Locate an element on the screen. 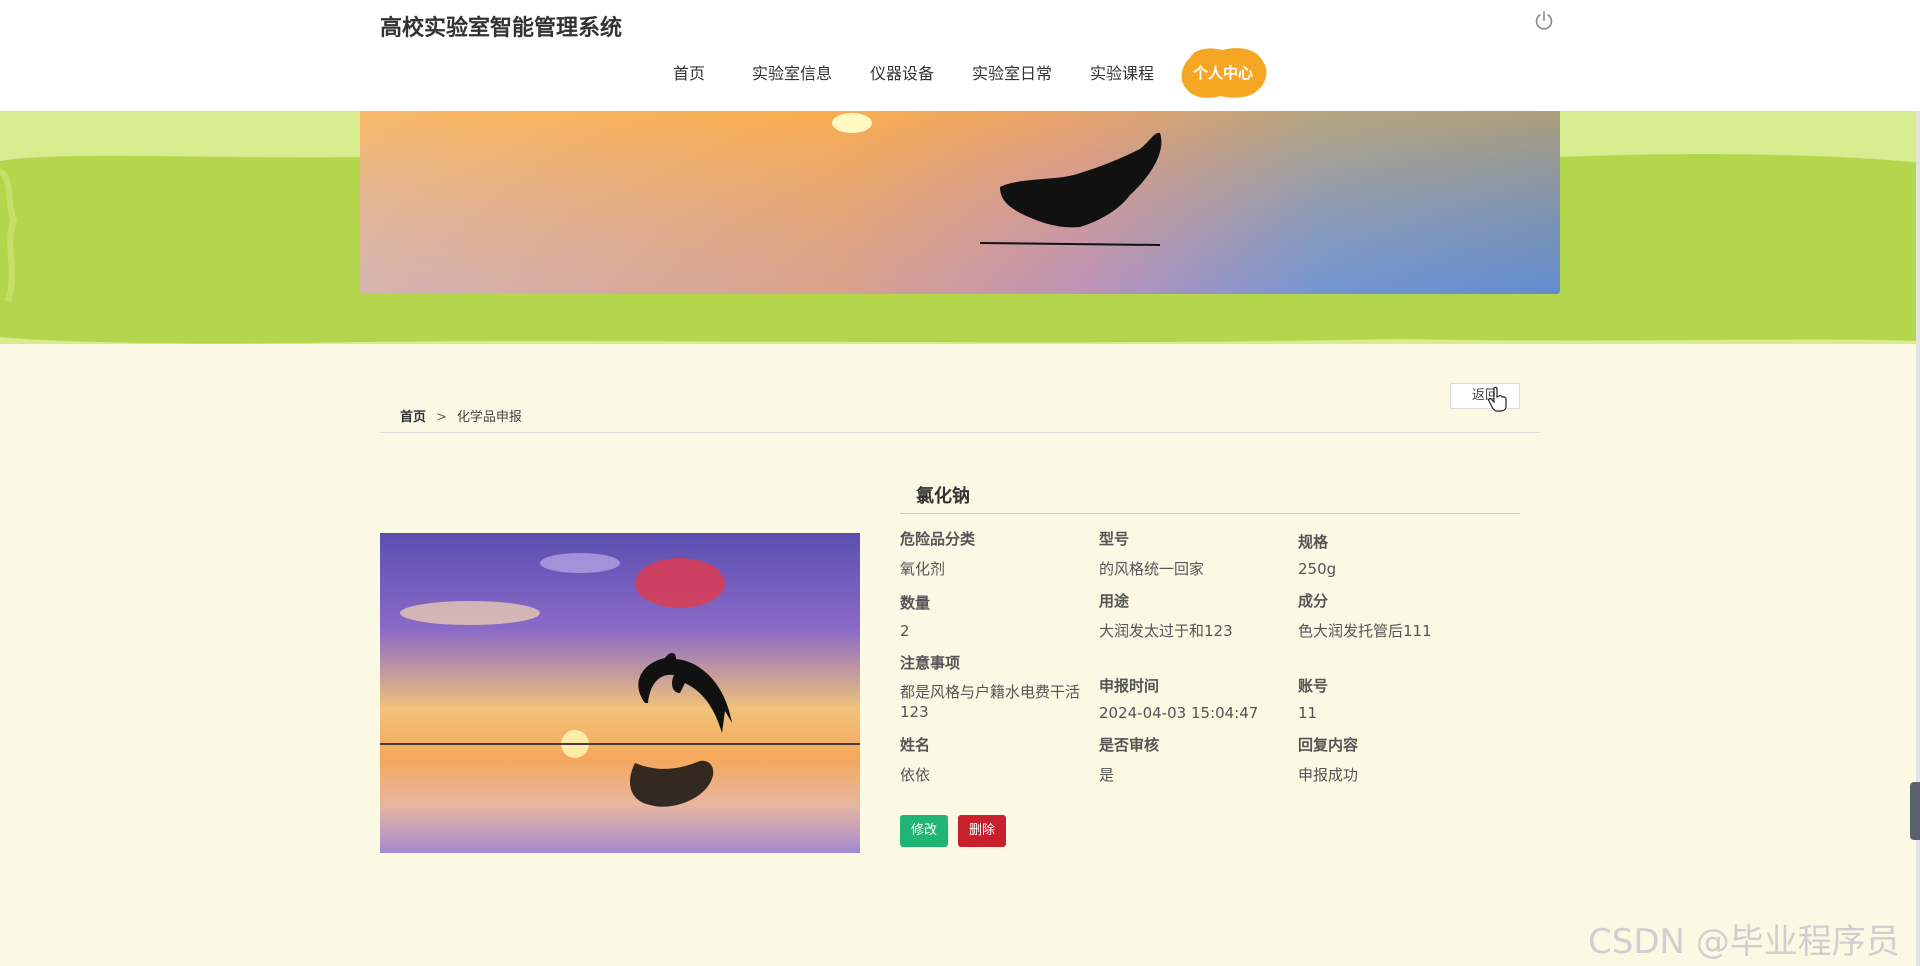 The width and height of the screenshot is (1920, 966). field-label-spec: 规格 is located at coordinates (1313, 542).